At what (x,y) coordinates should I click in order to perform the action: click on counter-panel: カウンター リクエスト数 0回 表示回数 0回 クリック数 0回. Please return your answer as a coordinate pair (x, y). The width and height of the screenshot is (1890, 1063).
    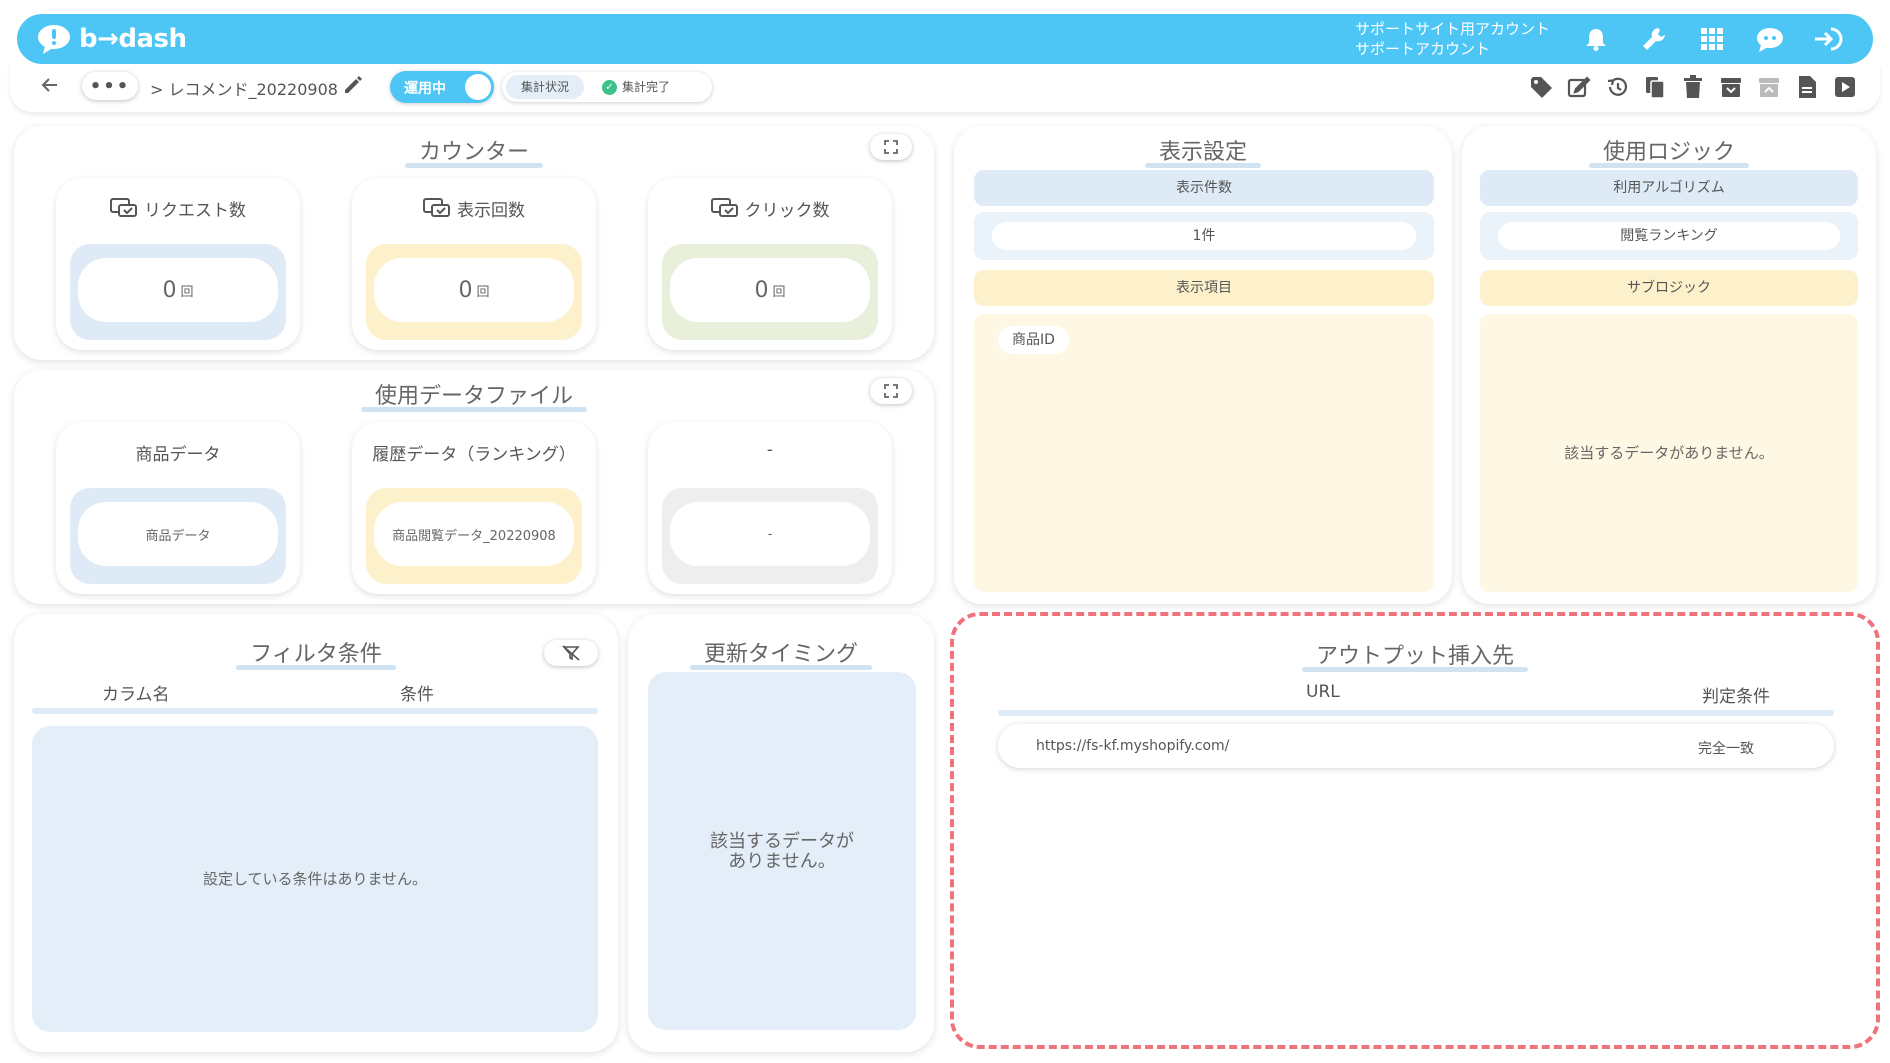
    Looking at the image, I should click on (474, 243).